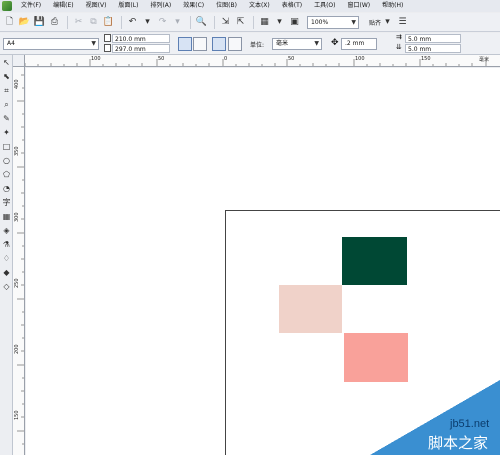  I want to click on redo-icon: ↷, so click(162, 22).